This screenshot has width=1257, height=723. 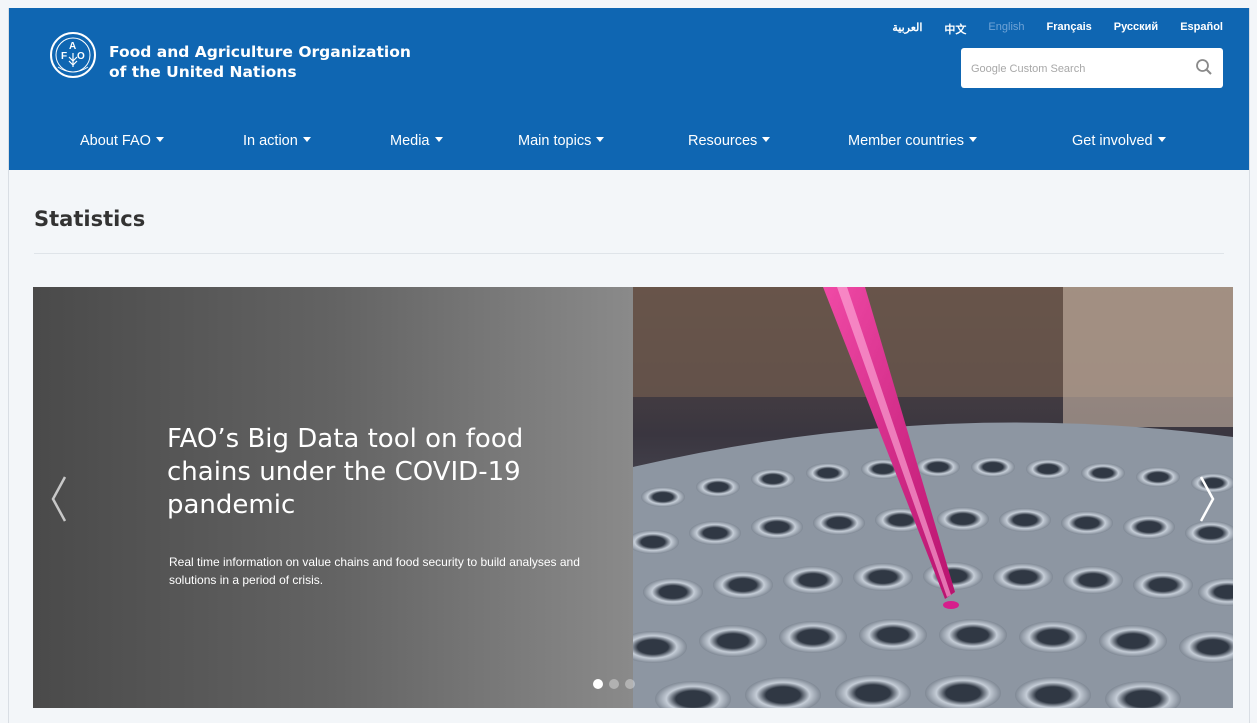 I want to click on lang-spanish: Español, so click(x=1201, y=29).